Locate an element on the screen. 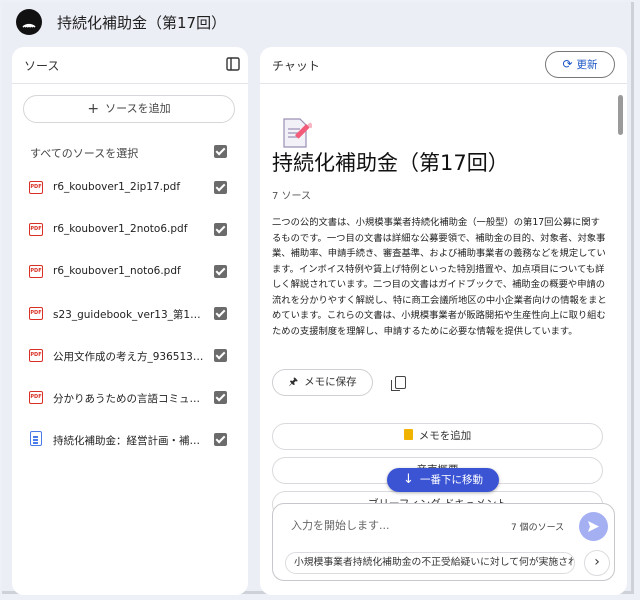 Image resolution: width=640 pixels, height=600 pixels. notebook-heading: 持続化補助金（第17回） is located at coordinates (390, 163).